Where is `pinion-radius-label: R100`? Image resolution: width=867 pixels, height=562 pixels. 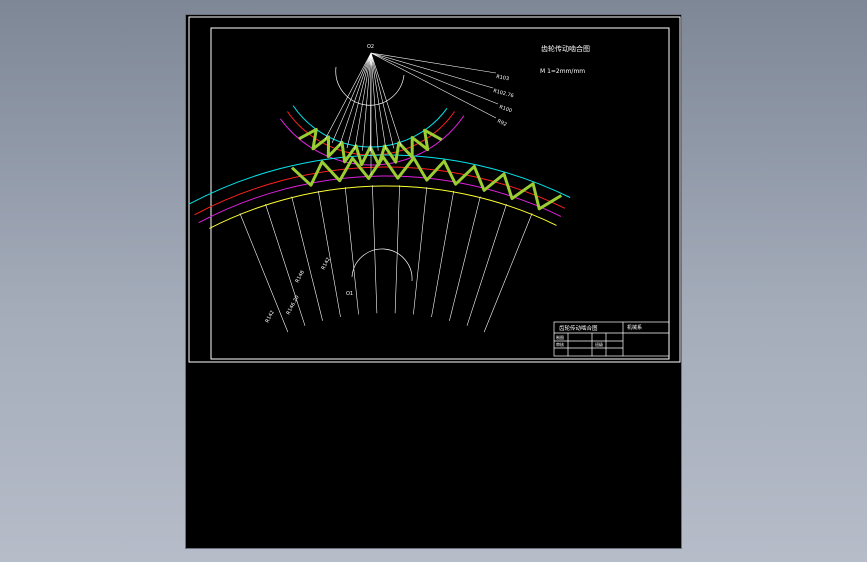 pinion-radius-label: R100 is located at coordinates (505, 109).